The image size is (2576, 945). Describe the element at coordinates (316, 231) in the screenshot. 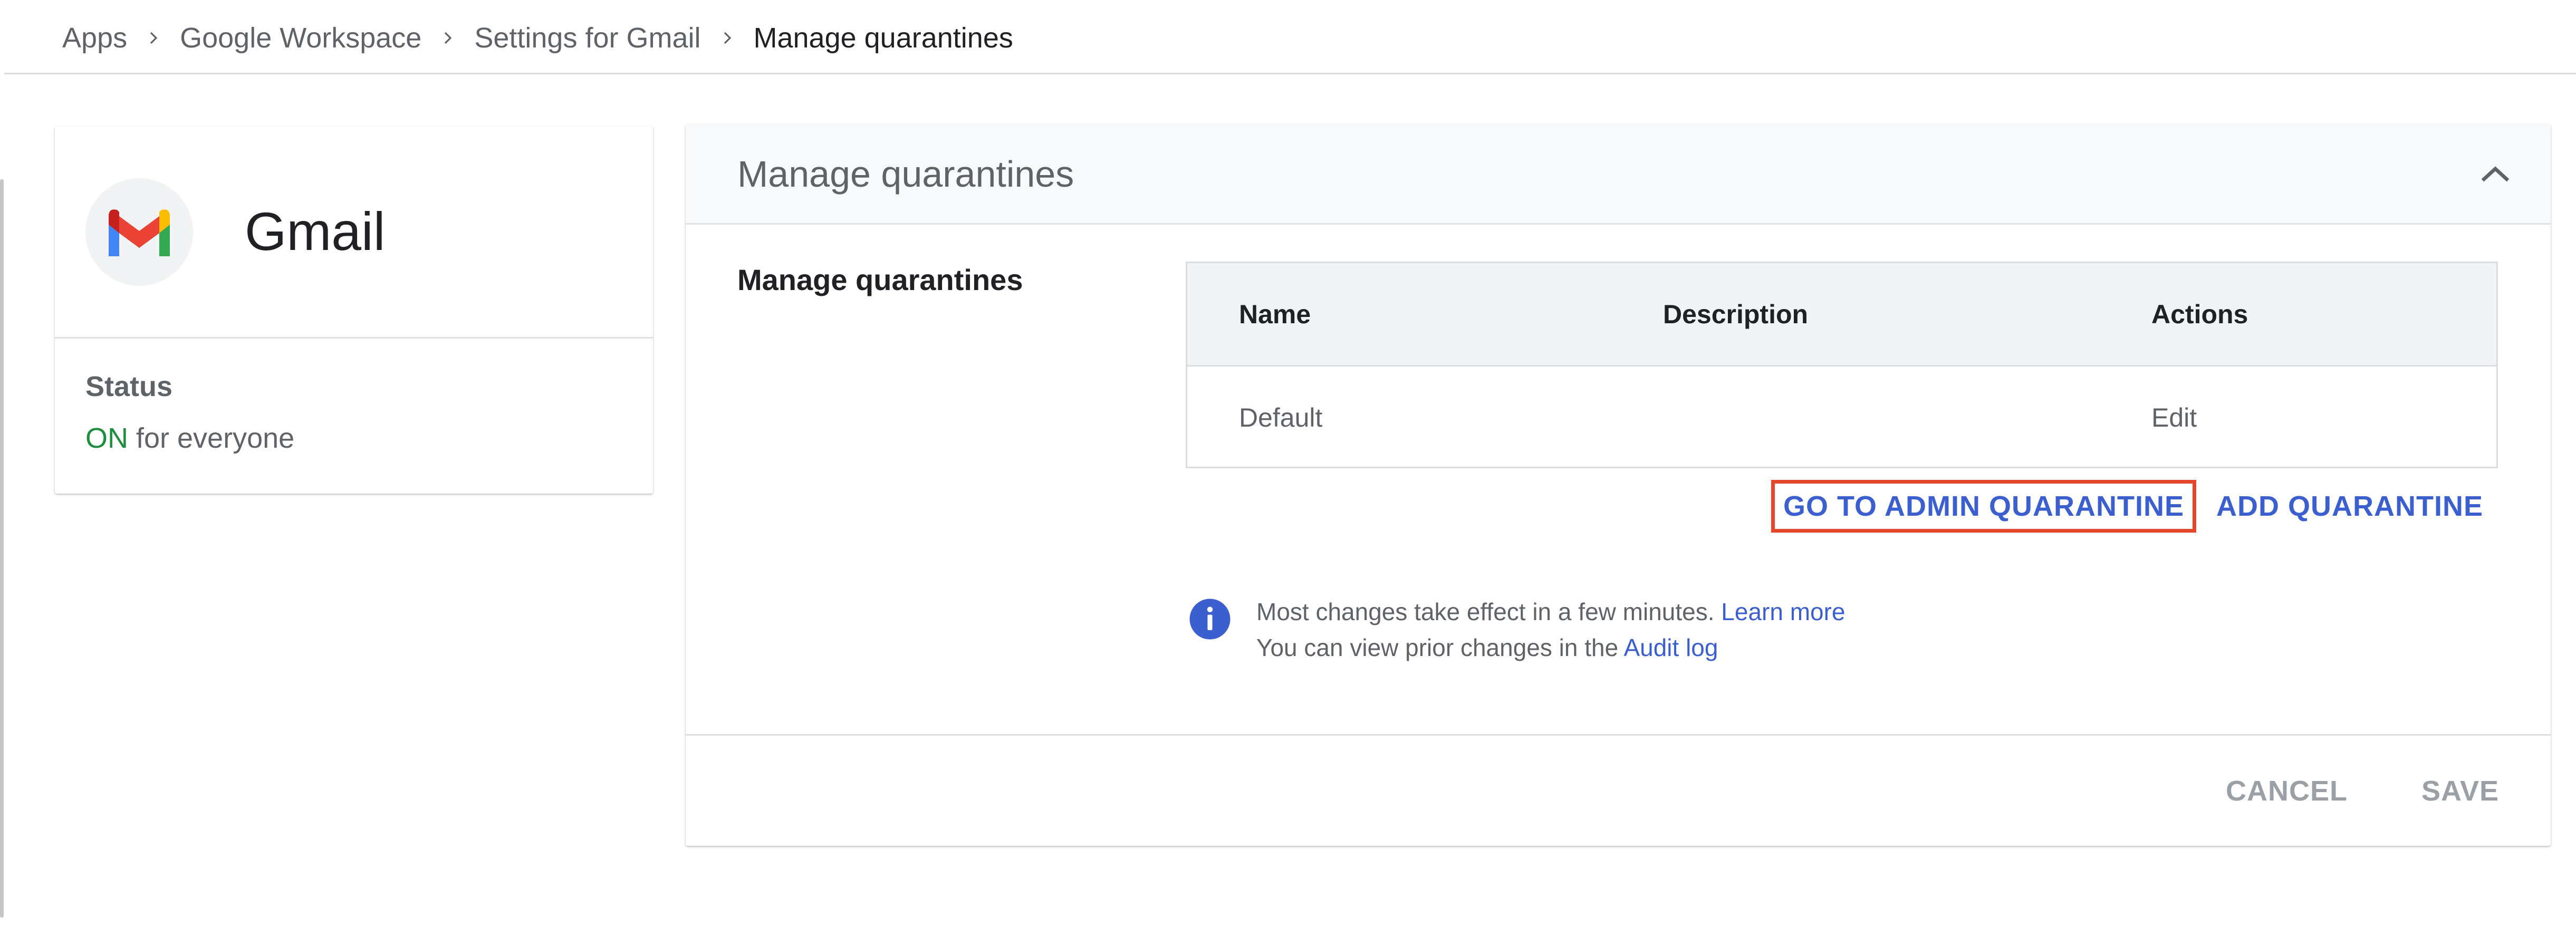

I see `app-name: Gmail` at that location.